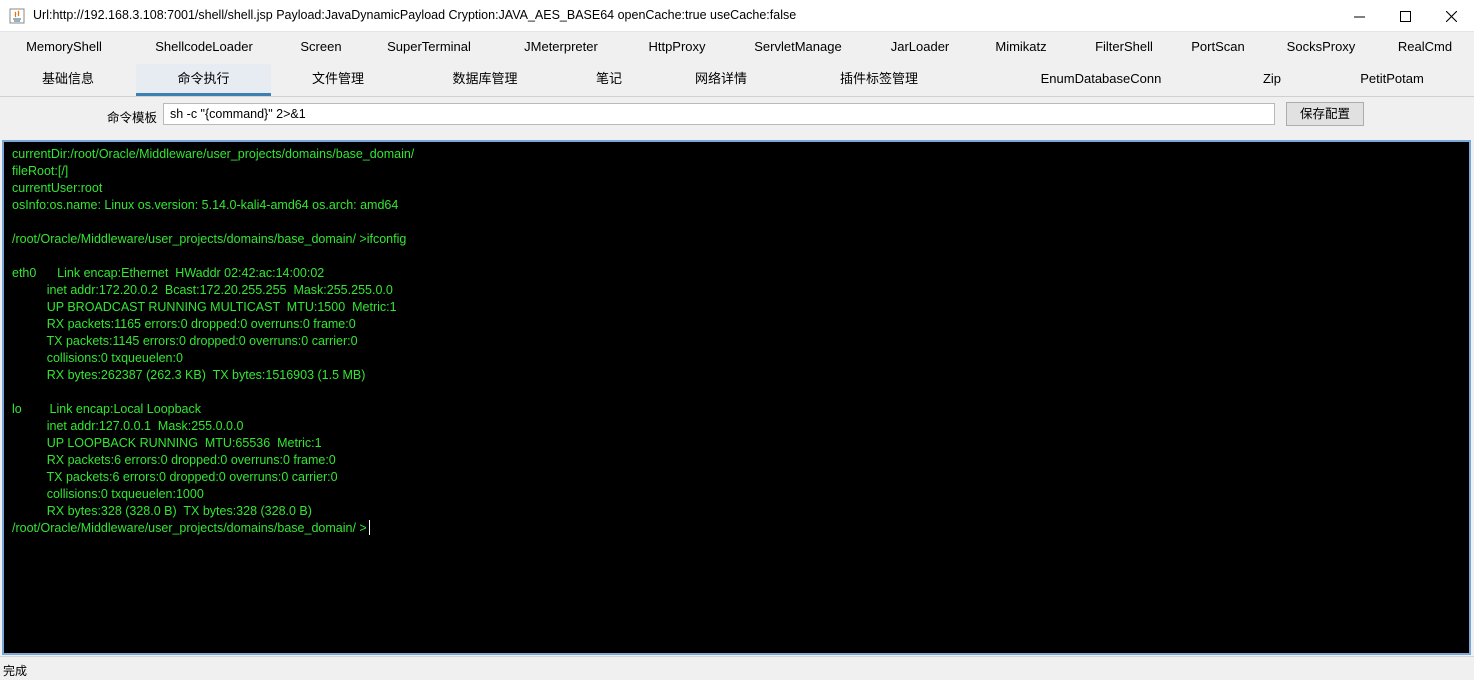 Image resolution: width=1474 pixels, height=680 pixels. What do you see at coordinates (321, 48) in the screenshot?
I see `tab-screen: Screen` at bounding box center [321, 48].